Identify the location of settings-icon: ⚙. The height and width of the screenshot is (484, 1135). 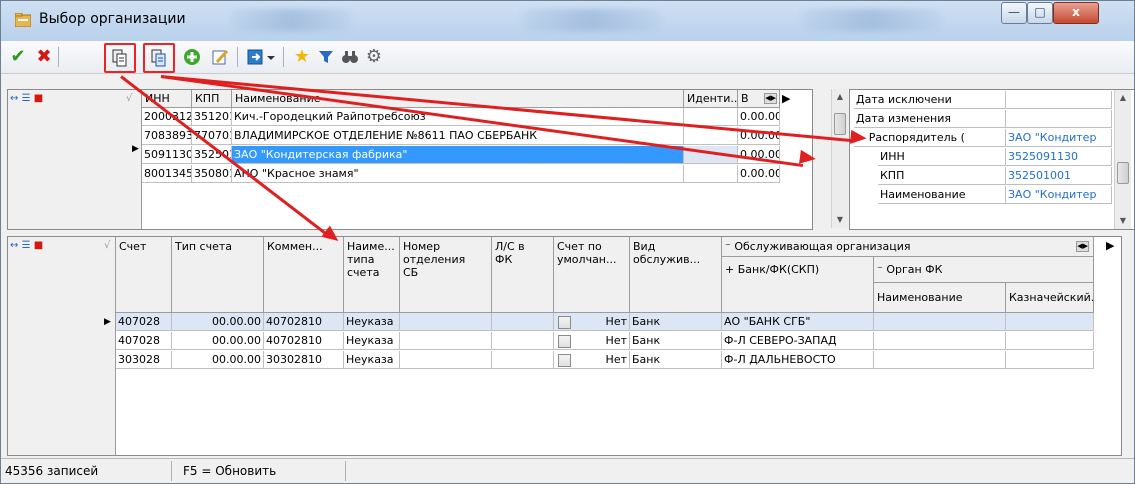
(374, 57).